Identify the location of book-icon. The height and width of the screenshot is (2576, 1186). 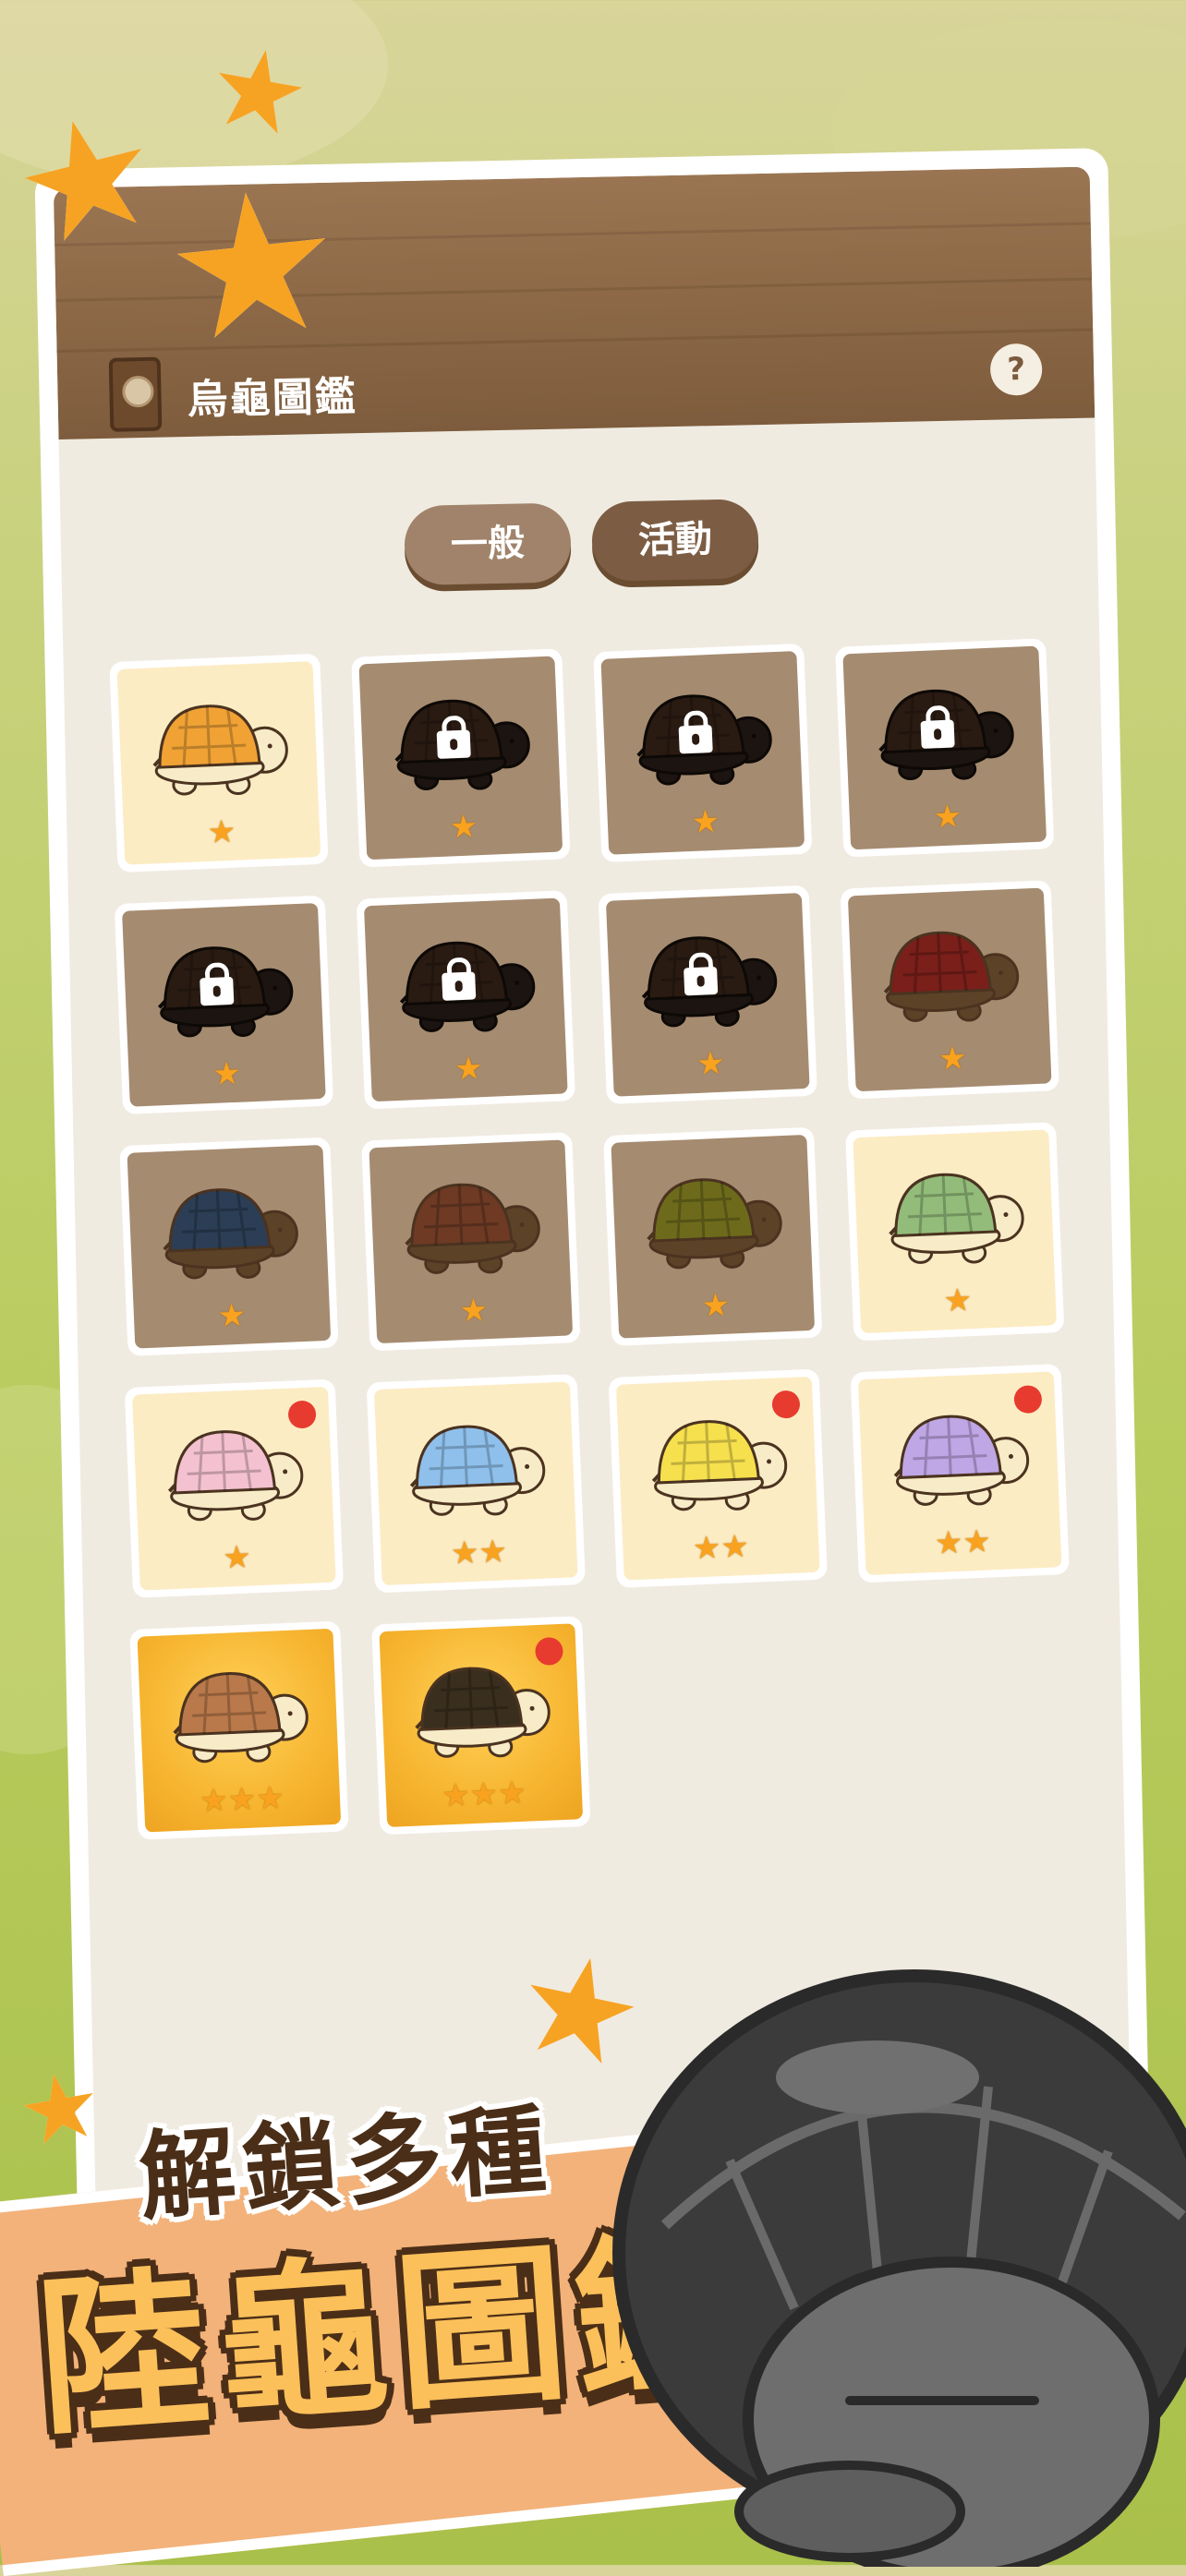
(136, 394).